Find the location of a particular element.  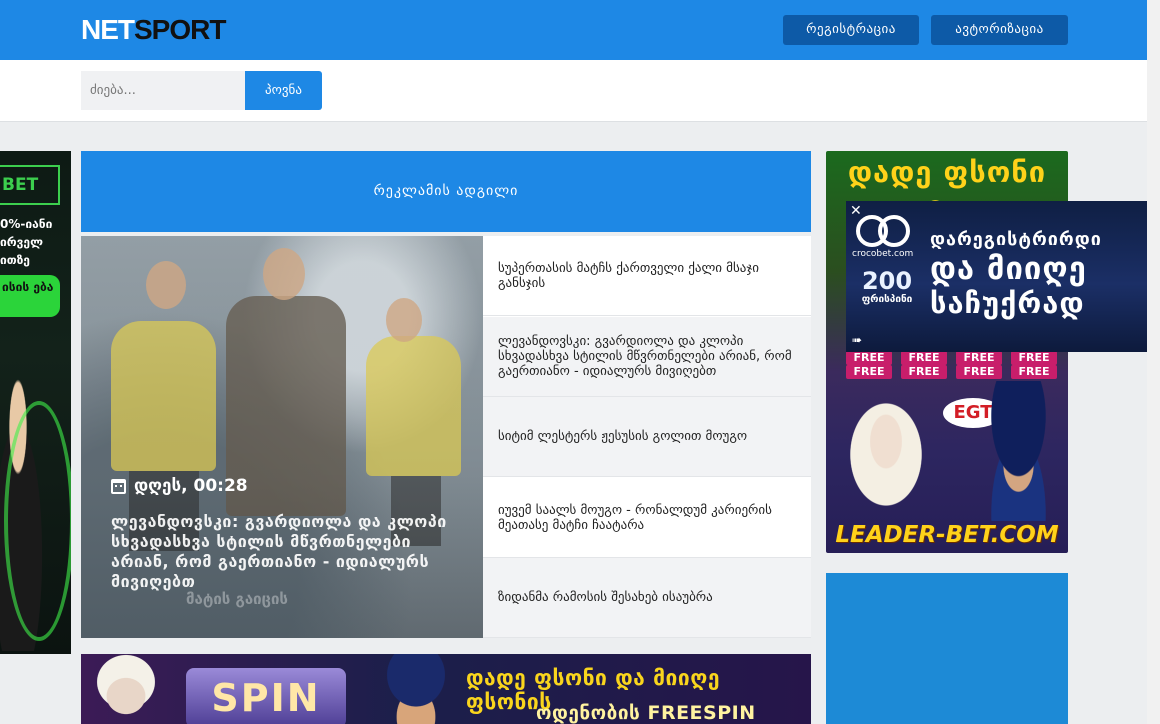

left-ad-line: ითზე is located at coordinates (15, 260).